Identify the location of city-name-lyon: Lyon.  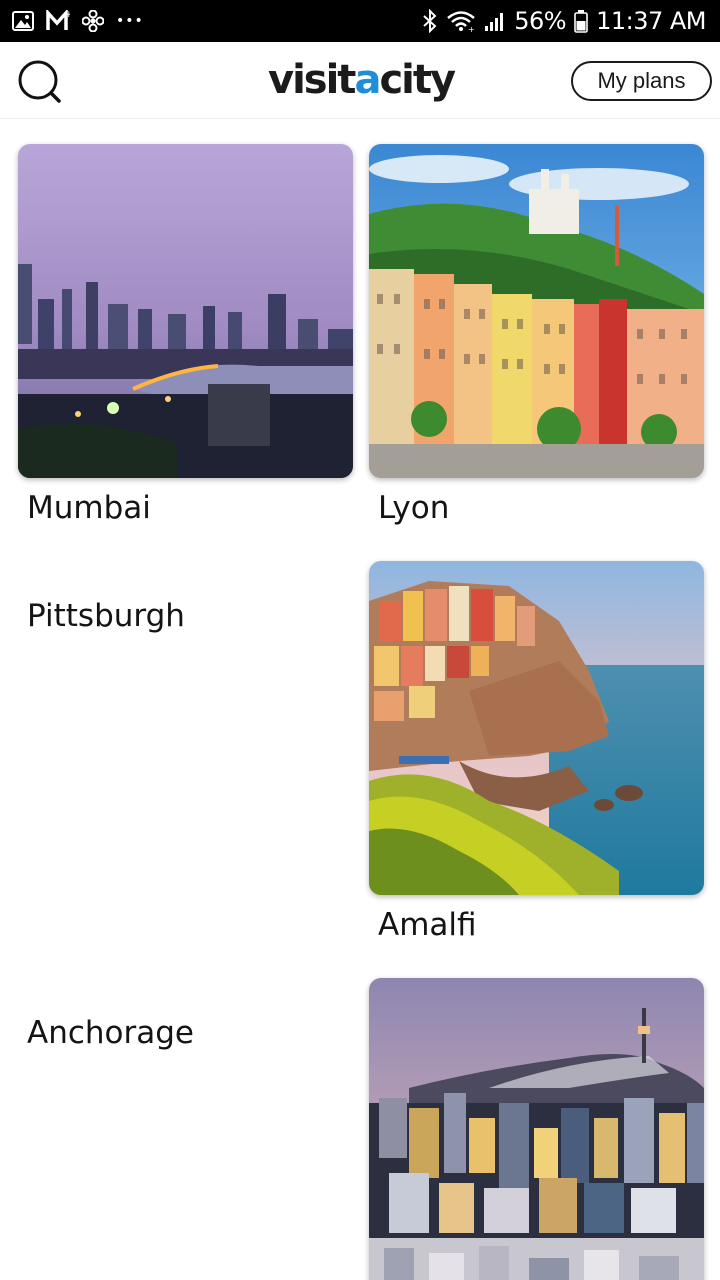
(414, 508).